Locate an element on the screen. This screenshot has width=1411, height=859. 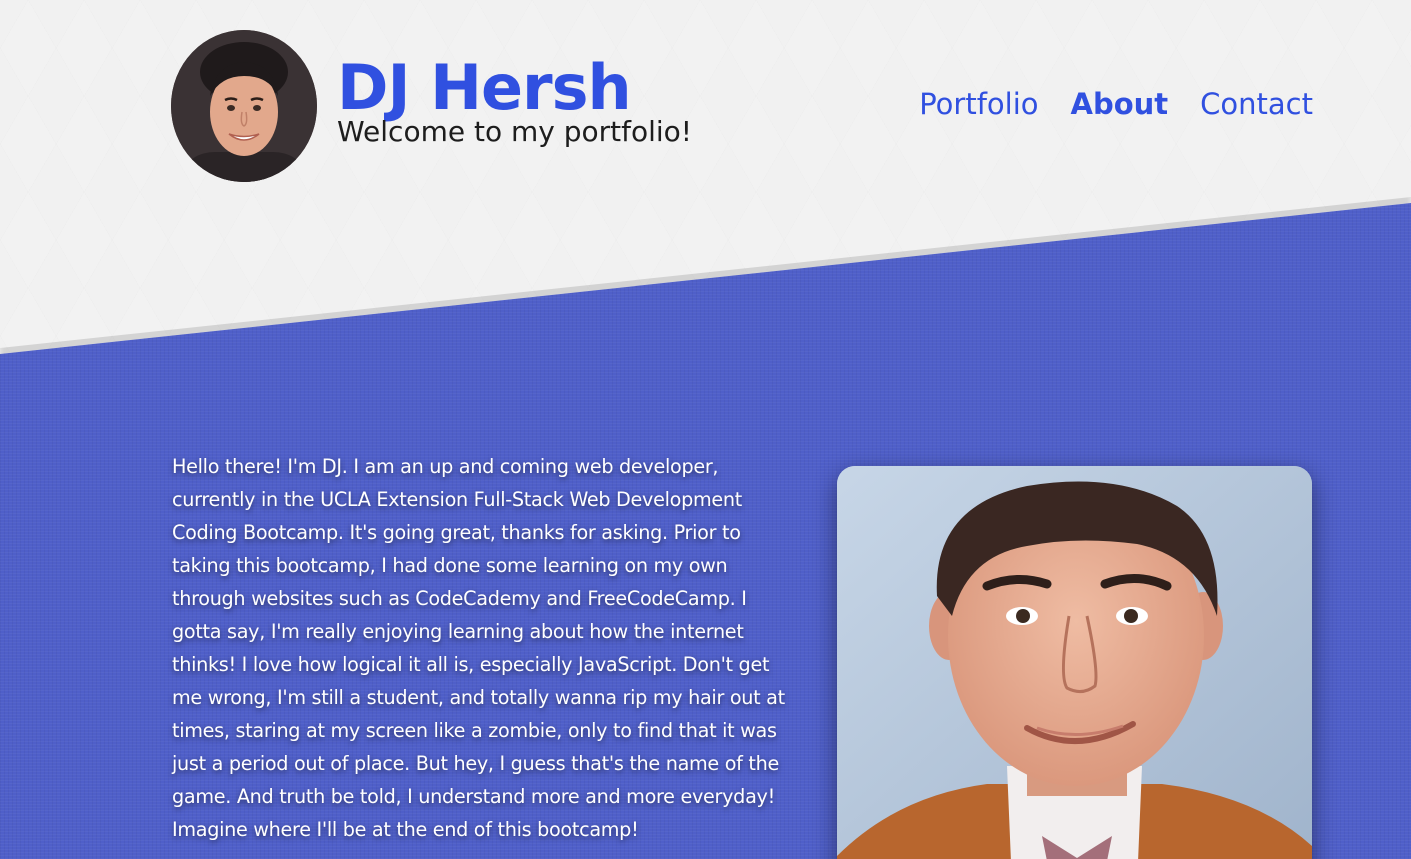
site-tagline: Welcome to my portfolio! is located at coordinates (515, 131).